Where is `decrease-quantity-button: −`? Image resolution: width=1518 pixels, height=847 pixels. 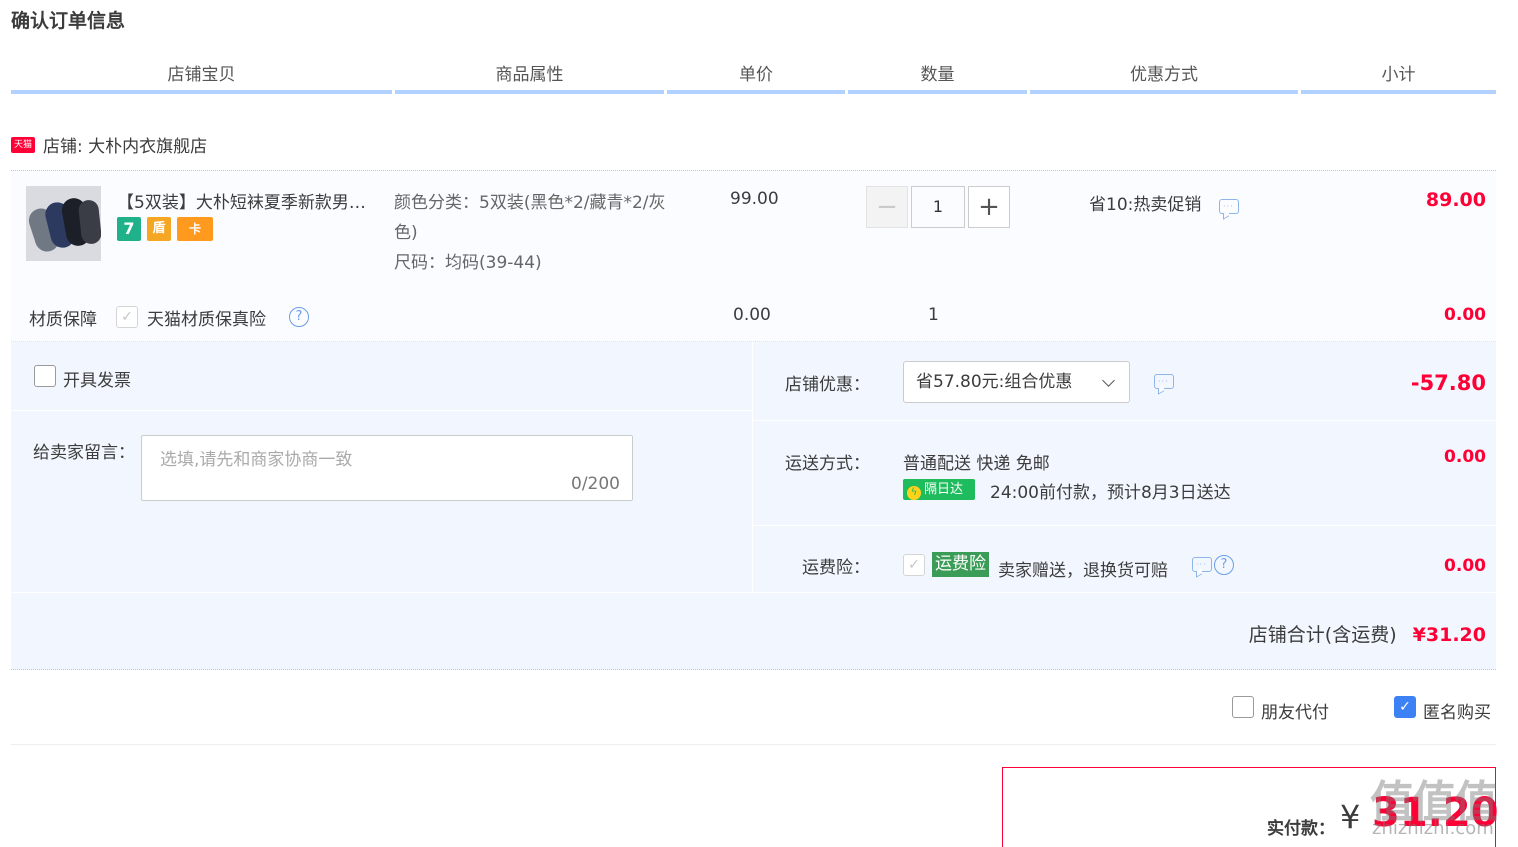
decrease-quantity-button: − is located at coordinates (887, 207).